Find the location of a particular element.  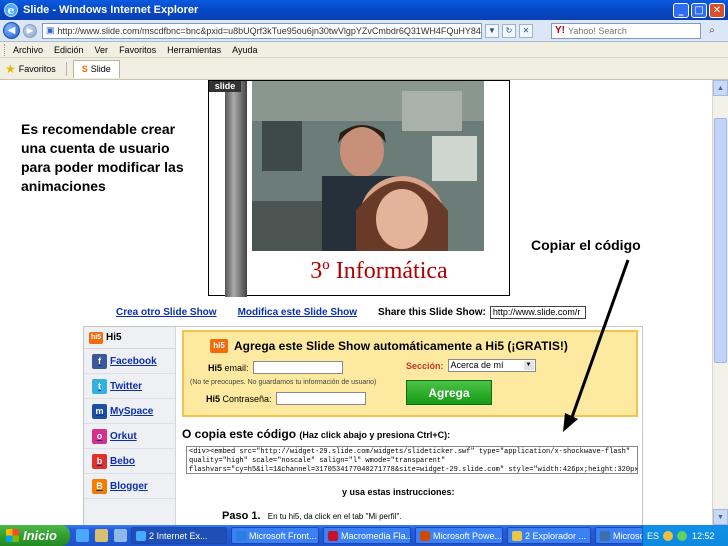

menu-herramientas: Herramientas is located at coordinates (194, 50).